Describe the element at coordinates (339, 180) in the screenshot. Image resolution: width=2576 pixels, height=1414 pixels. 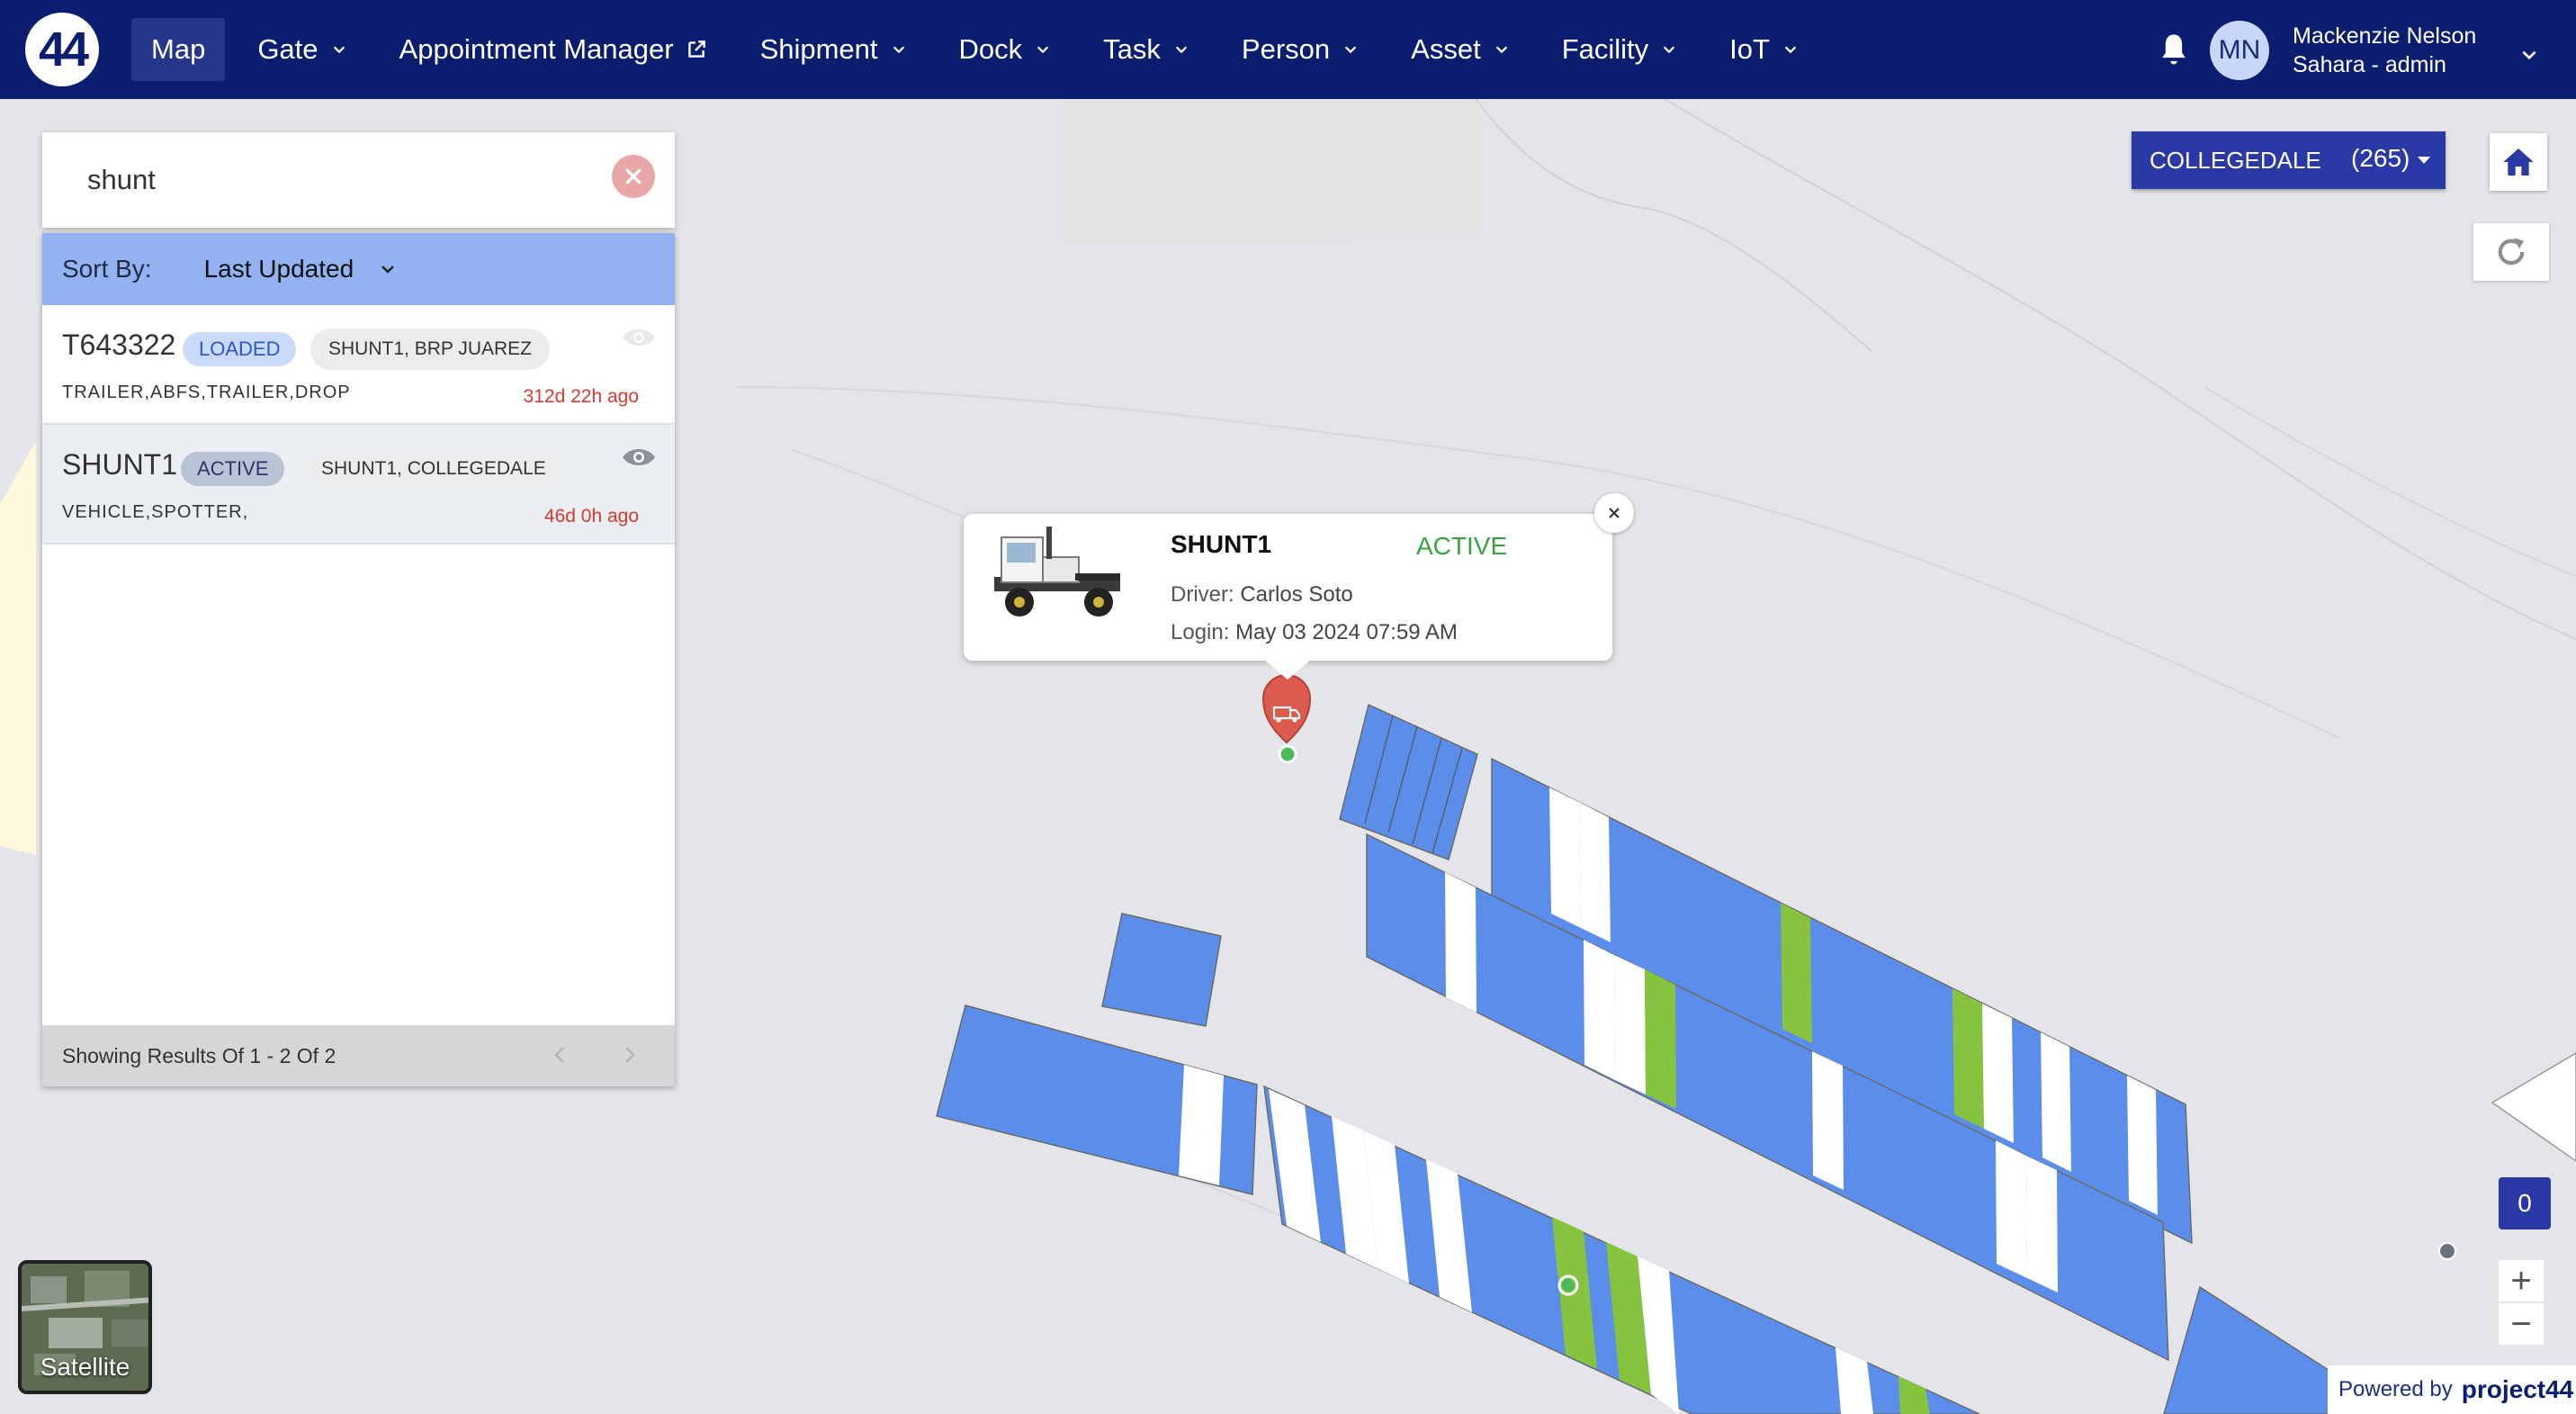
I see `search-input` at that location.